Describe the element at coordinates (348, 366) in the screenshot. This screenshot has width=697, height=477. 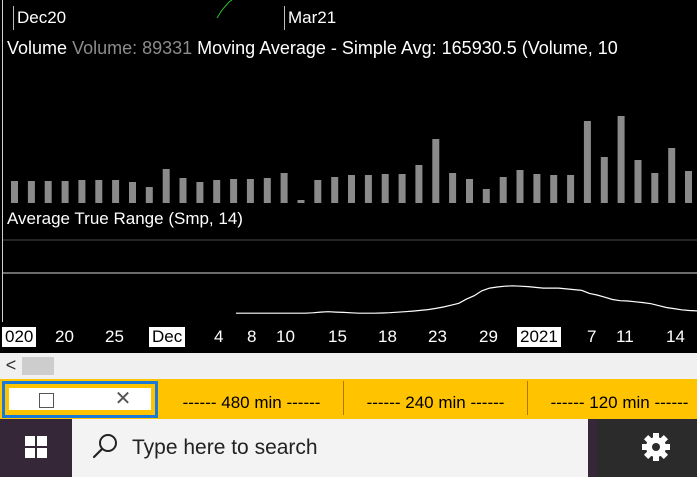
I see `horizontal-scrollbar: <` at that location.